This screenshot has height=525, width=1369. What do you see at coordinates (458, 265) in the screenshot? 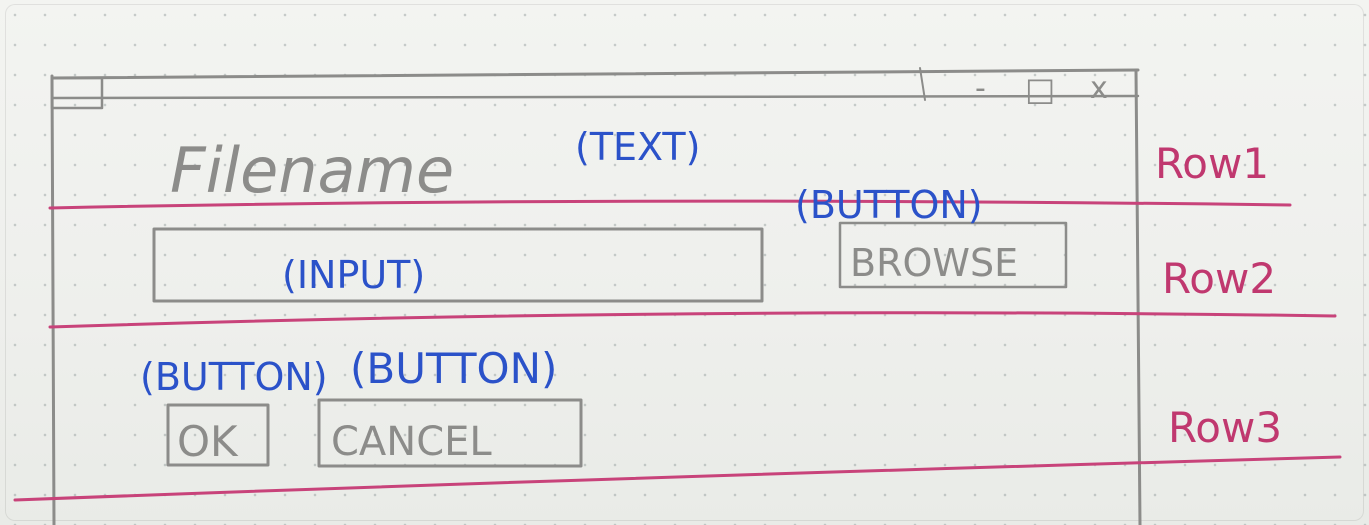
I see `filename-input` at bounding box center [458, 265].